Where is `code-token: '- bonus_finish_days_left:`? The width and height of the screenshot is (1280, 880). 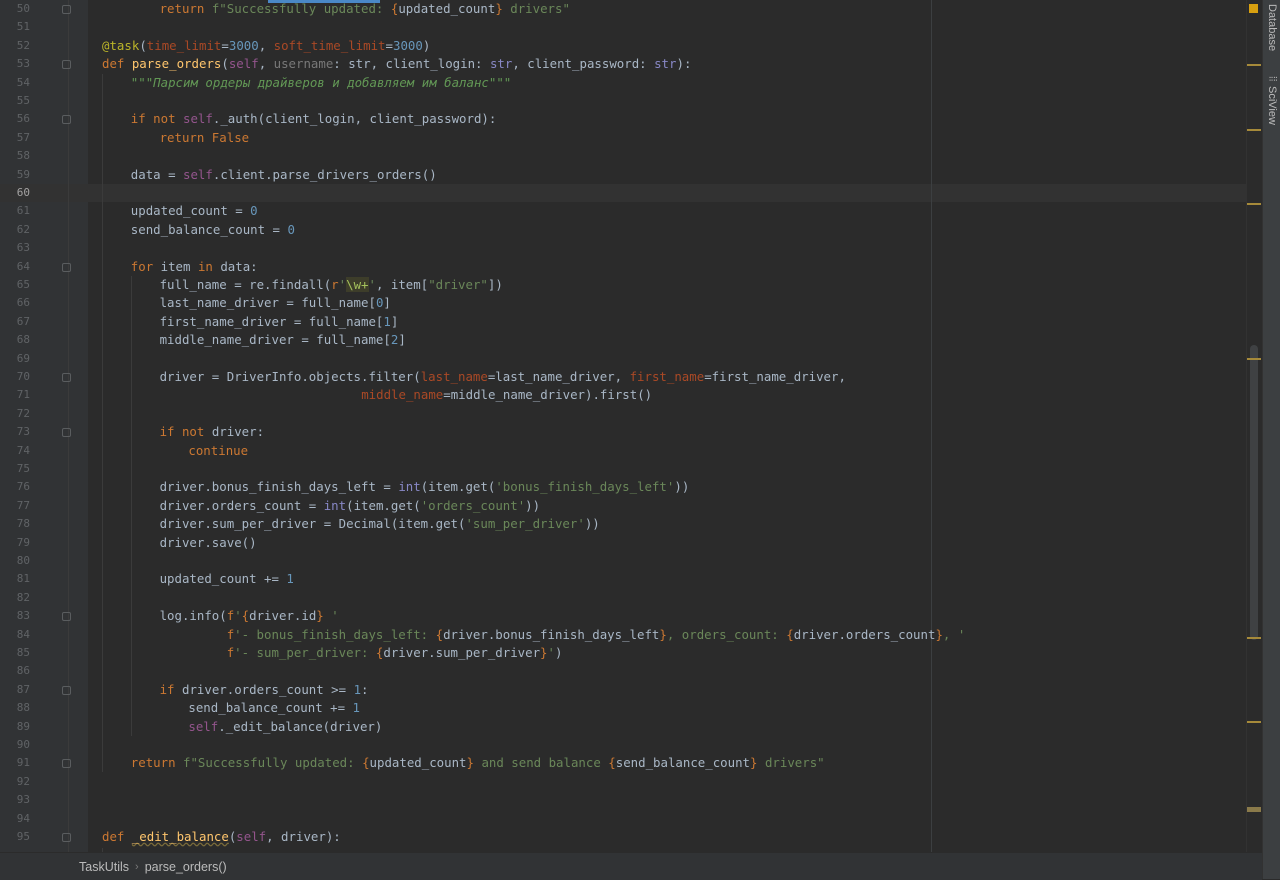 code-token: '- bonus_finish_days_left: is located at coordinates (335, 634).